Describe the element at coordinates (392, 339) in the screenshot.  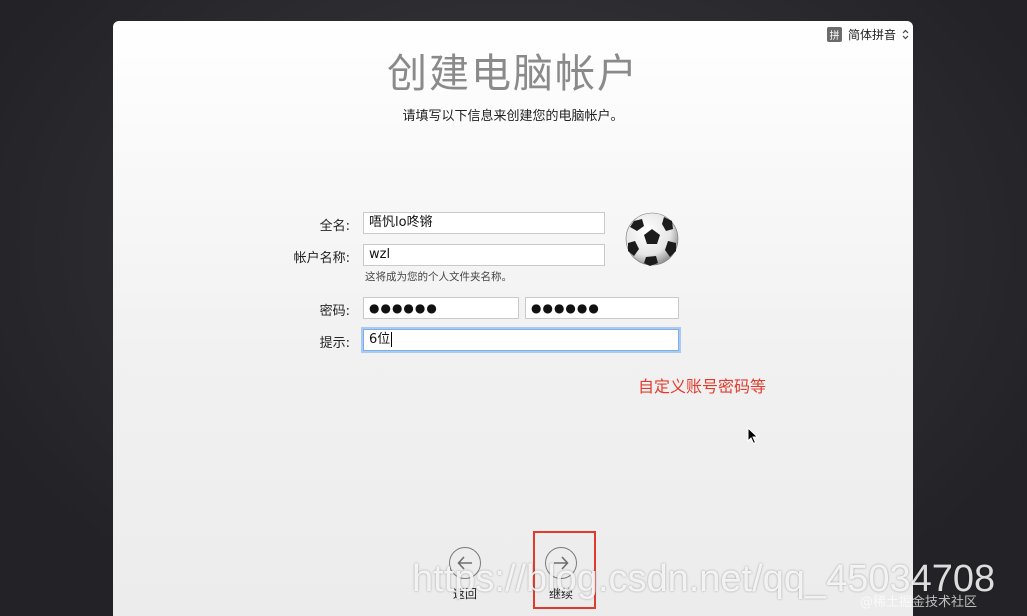
I see `text-caret` at that location.